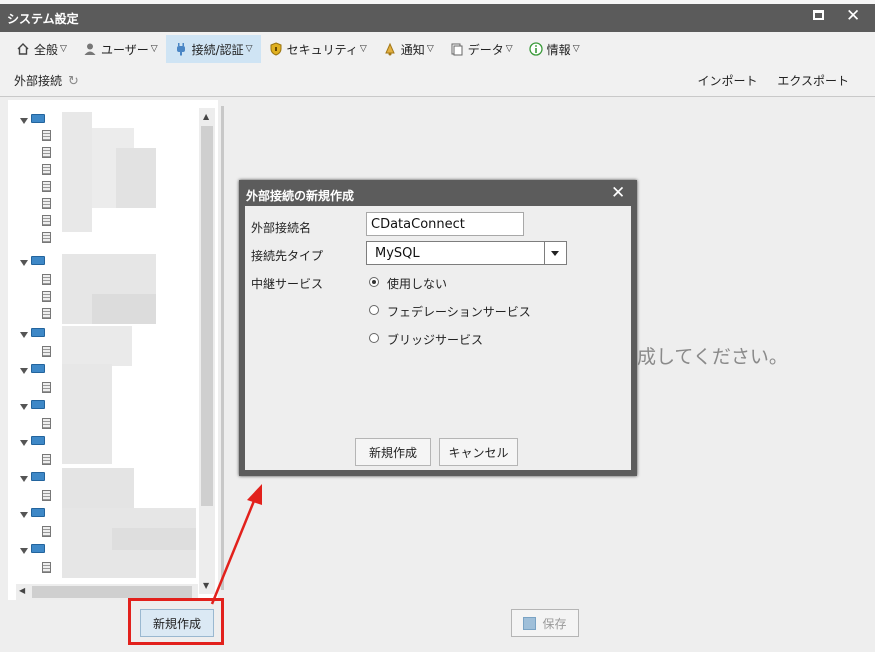 The height and width of the screenshot is (652, 875). Describe the element at coordinates (90, 49) in the screenshot. I see `user-icon` at that location.